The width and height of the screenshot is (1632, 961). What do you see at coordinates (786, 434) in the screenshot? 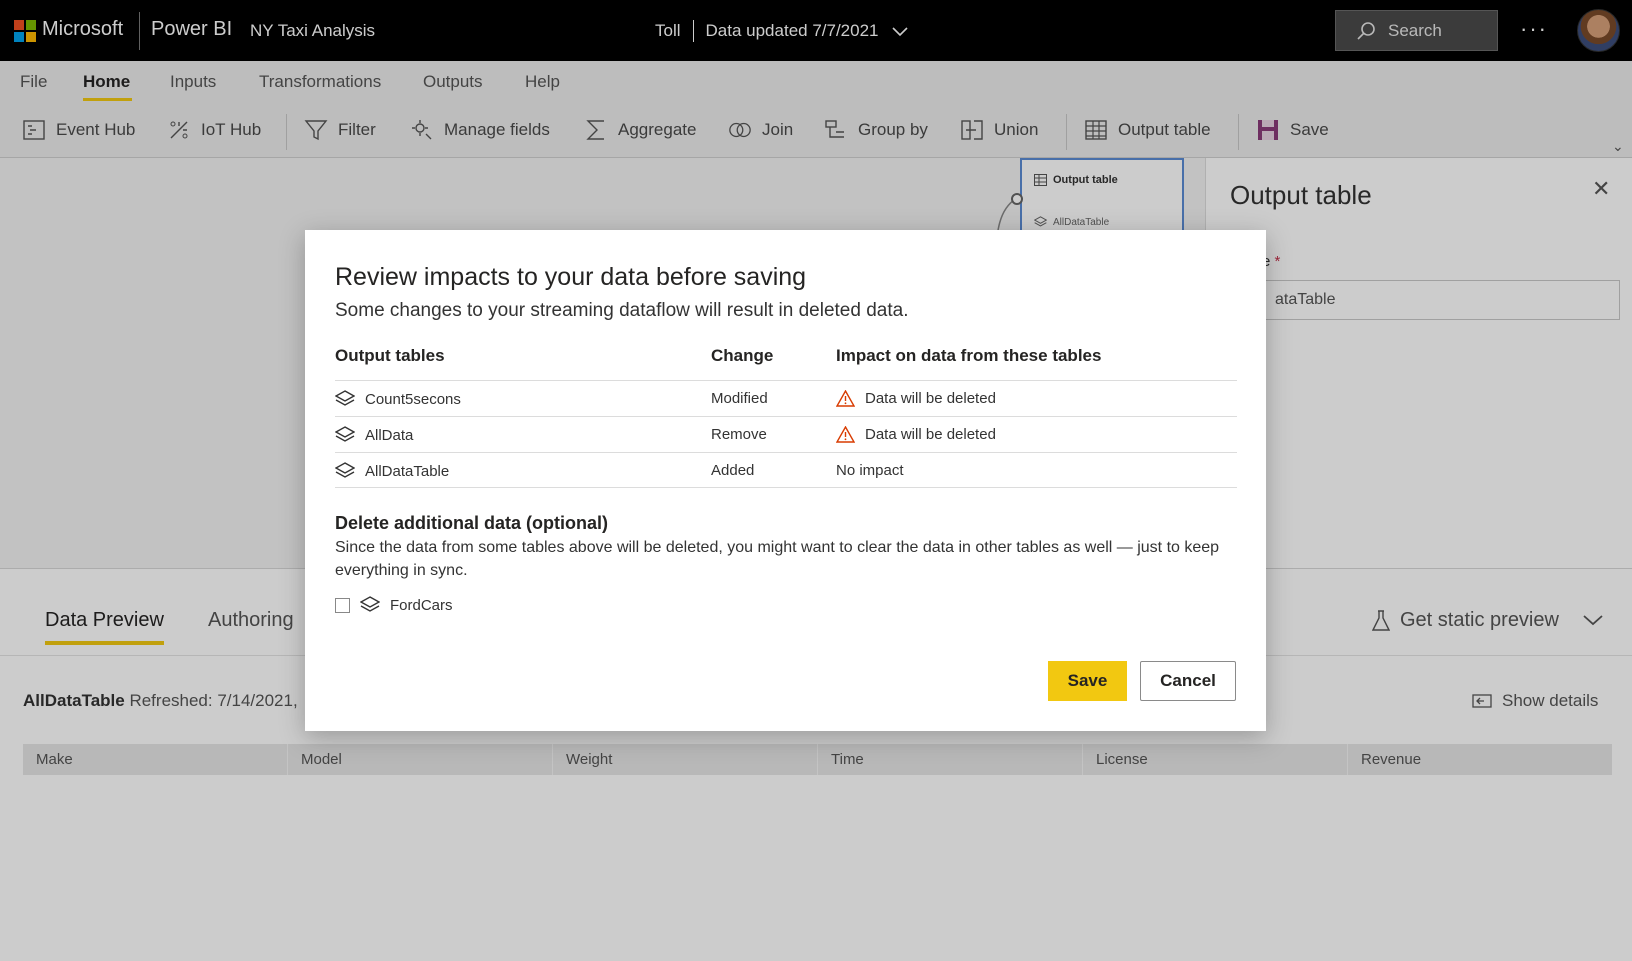
I see `table-row: AllData Remove Data will be deleted` at bounding box center [786, 434].